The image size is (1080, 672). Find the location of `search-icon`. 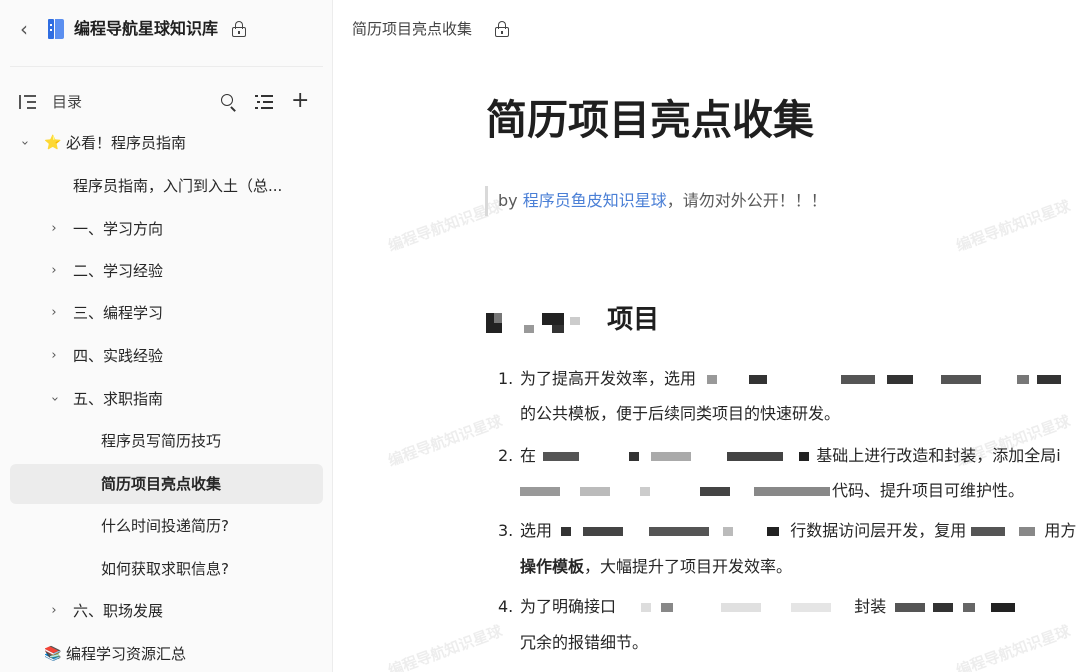

search-icon is located at coordinates (229, 102).